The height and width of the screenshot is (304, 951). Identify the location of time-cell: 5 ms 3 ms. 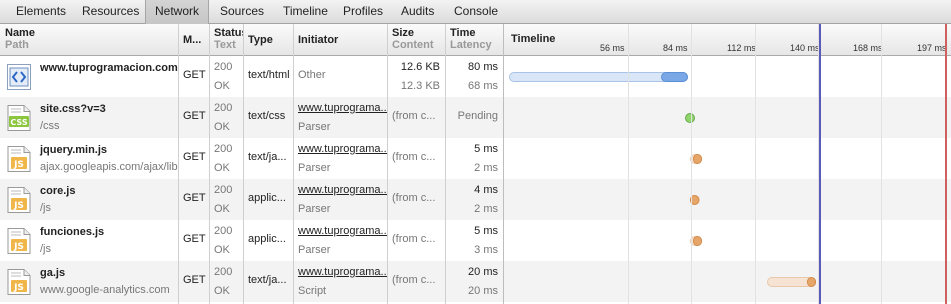
(474, 240).